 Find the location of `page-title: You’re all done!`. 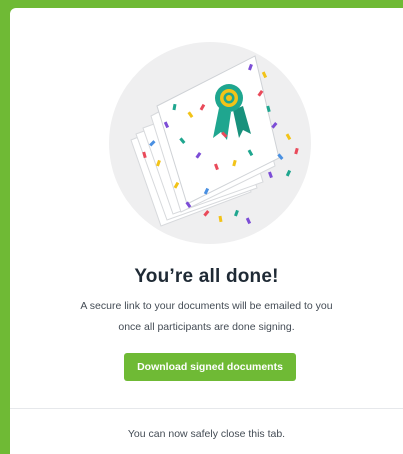

page-title: You’re all done! is located at coordinates (206, 276).